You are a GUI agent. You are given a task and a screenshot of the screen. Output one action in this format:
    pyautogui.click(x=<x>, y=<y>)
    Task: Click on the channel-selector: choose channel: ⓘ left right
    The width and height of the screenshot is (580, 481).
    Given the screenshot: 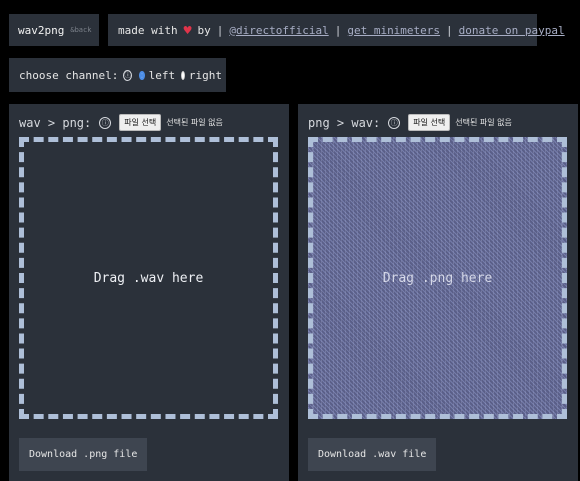 What is the action you would take?
    pyautogui.click(x=117, y=75)
    